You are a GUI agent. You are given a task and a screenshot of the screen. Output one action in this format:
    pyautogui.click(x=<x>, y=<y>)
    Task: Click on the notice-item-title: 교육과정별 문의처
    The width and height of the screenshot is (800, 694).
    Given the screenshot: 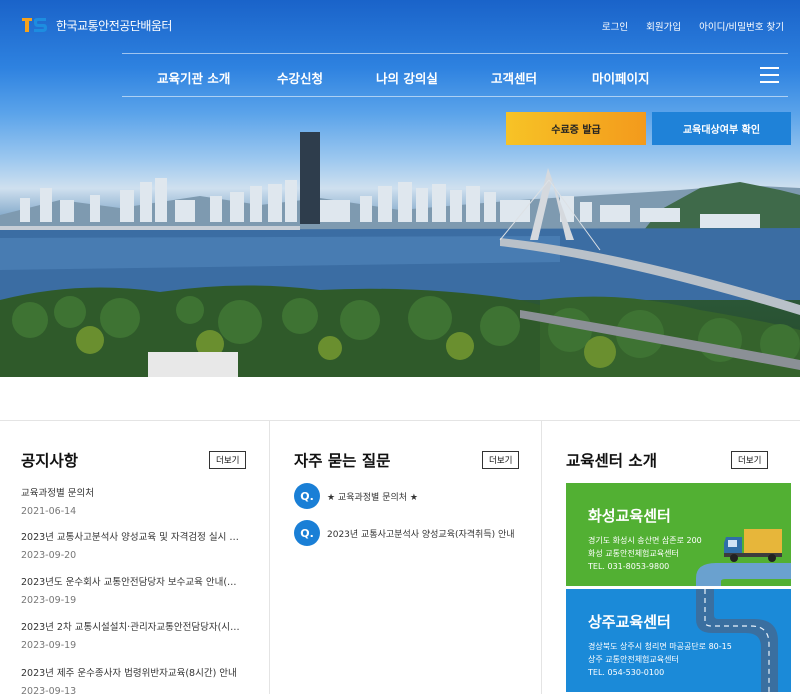 What is the action you would take?
    pyautogui.click(x=57, y=493)
    